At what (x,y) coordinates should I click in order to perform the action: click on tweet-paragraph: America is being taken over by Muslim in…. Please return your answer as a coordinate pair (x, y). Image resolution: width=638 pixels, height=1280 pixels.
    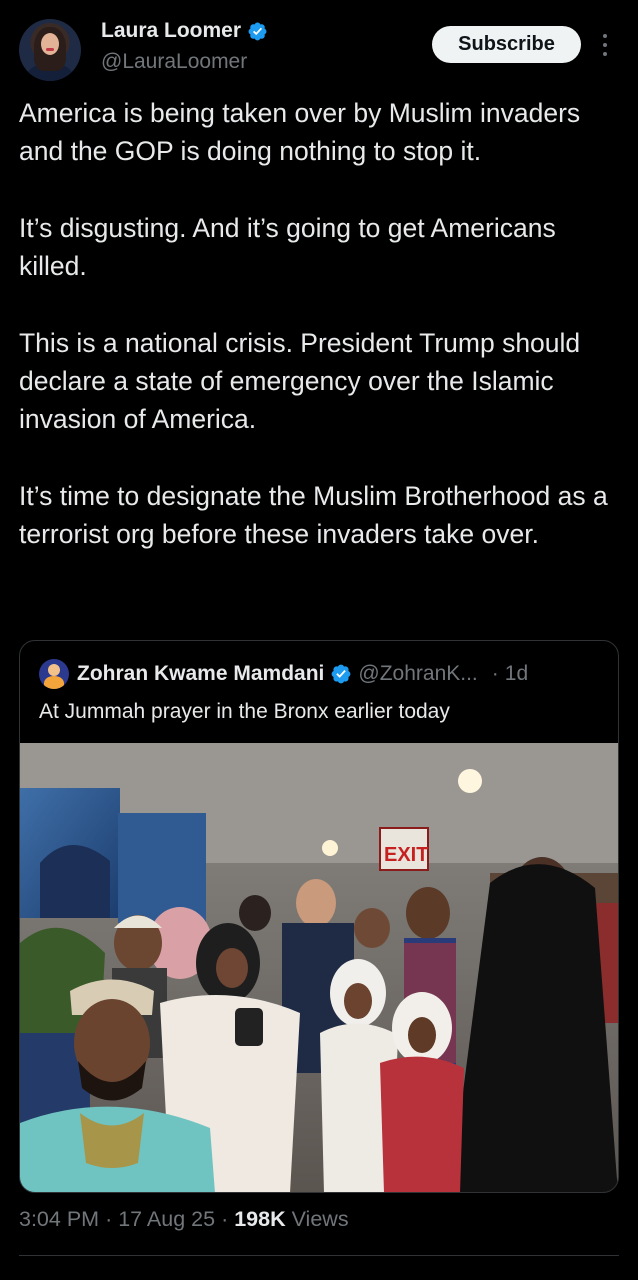
    Looking at the image, I should click on (300, 132).